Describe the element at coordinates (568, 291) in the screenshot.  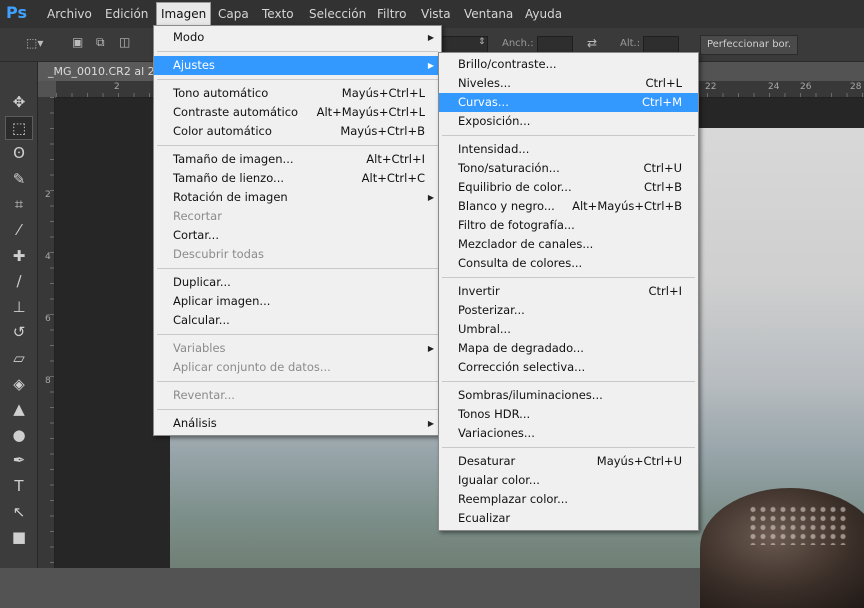
I see `ajustes-item-invertir: Invertir Ctrl+I` at that location.